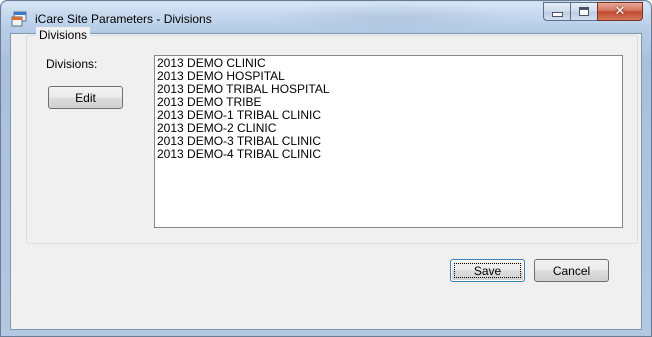  Describe the element at coordinates (388, 154) in the screenshot. I see `list-item: 2013 DEMO-4 TRIBAL CLINIC` at that location.